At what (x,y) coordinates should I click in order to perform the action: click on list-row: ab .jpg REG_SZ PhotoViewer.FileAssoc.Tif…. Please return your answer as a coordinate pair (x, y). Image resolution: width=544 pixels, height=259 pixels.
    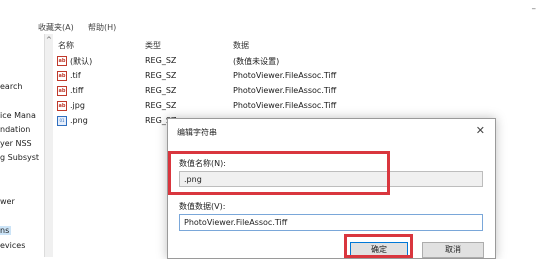
    Looking at the image, I should click on (298, 107).